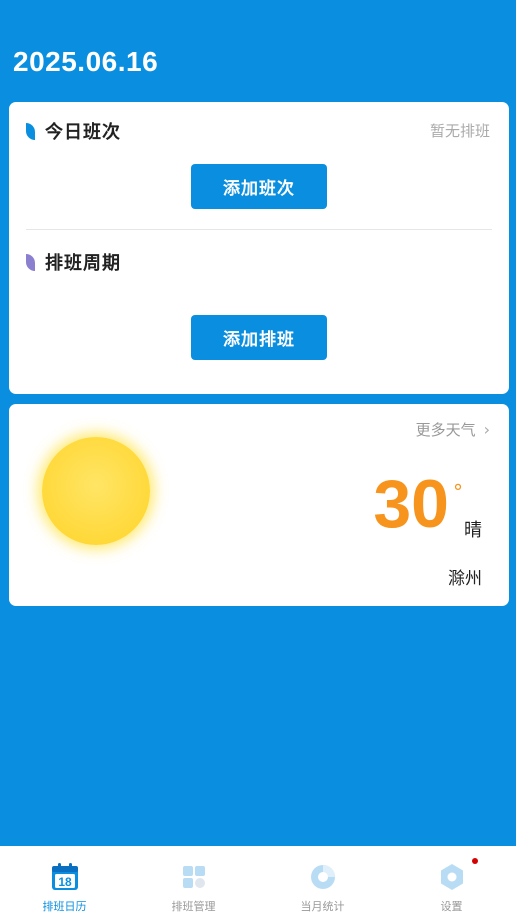  I want to click on tab-settings: 设置, so click(451, 884).